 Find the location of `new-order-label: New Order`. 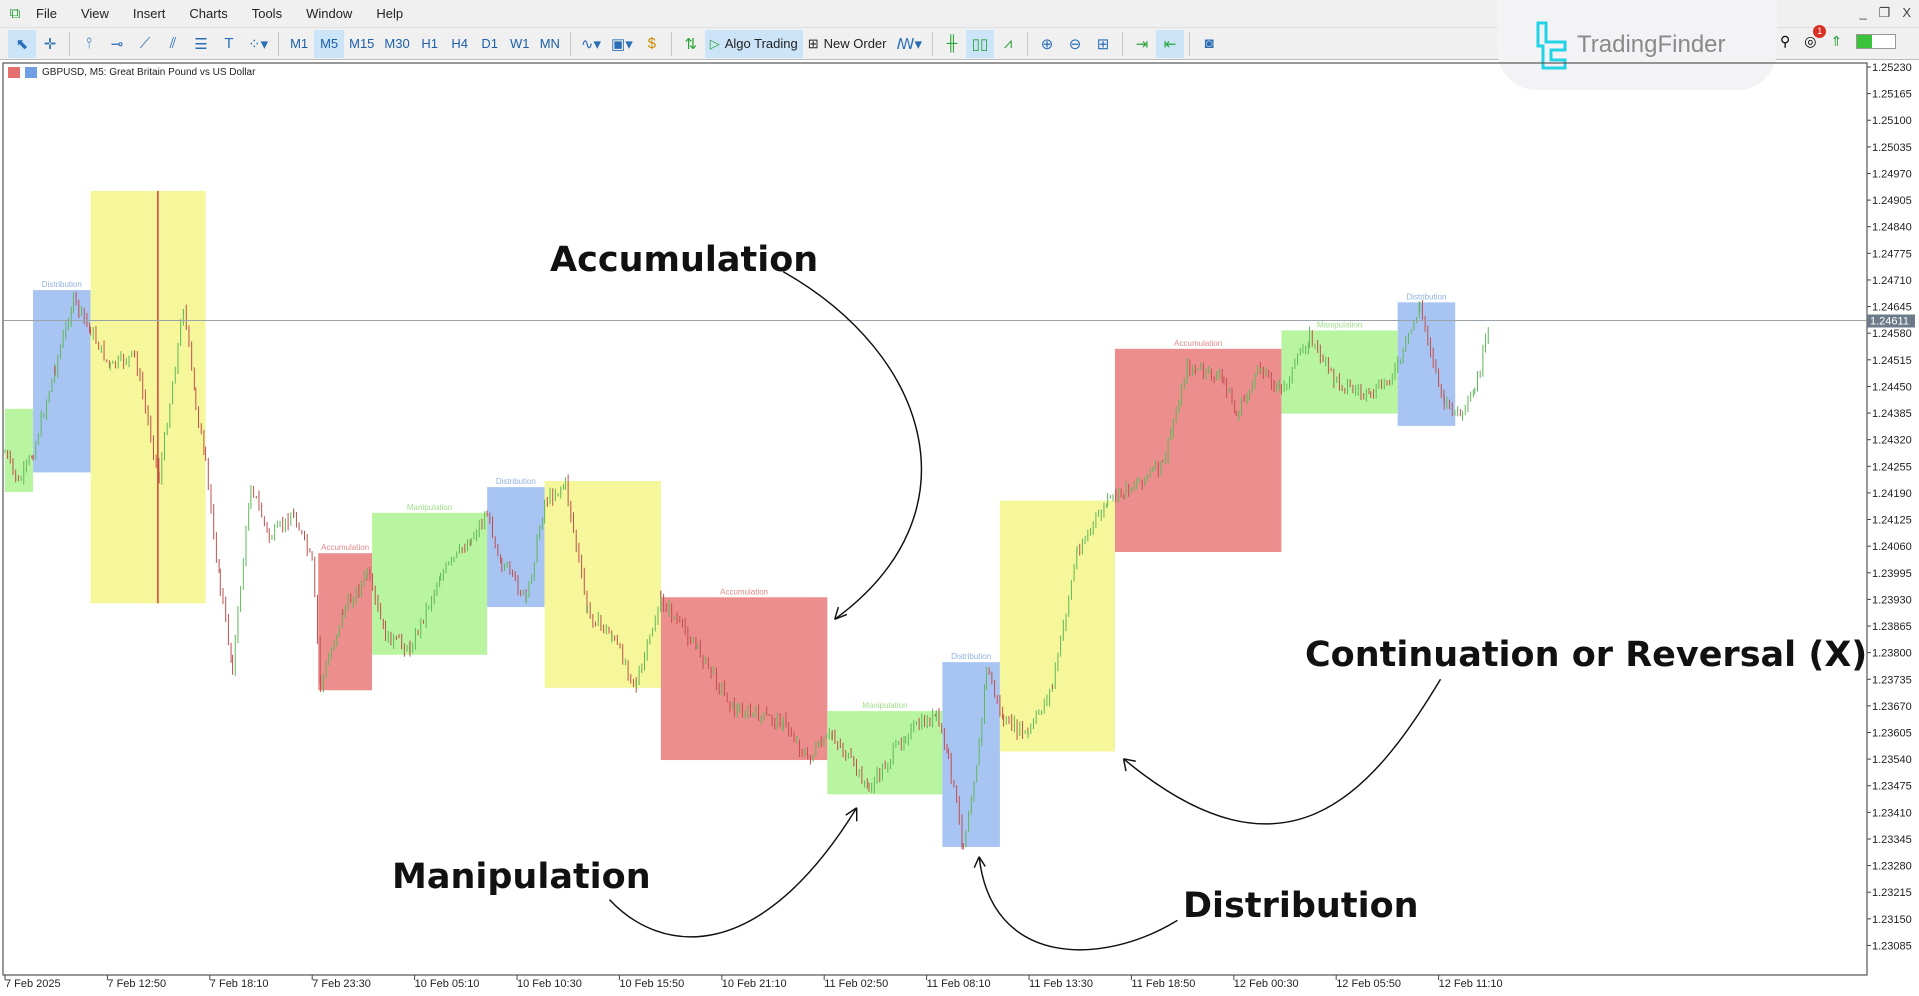

new-order-label: New Order is located at coordinates (855, 43).